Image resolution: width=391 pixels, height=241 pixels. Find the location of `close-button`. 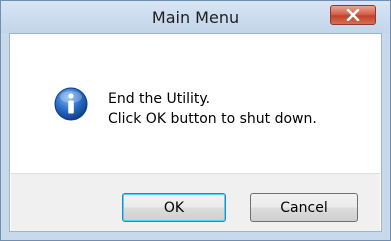

close-button is located at coordinates (353, 15).